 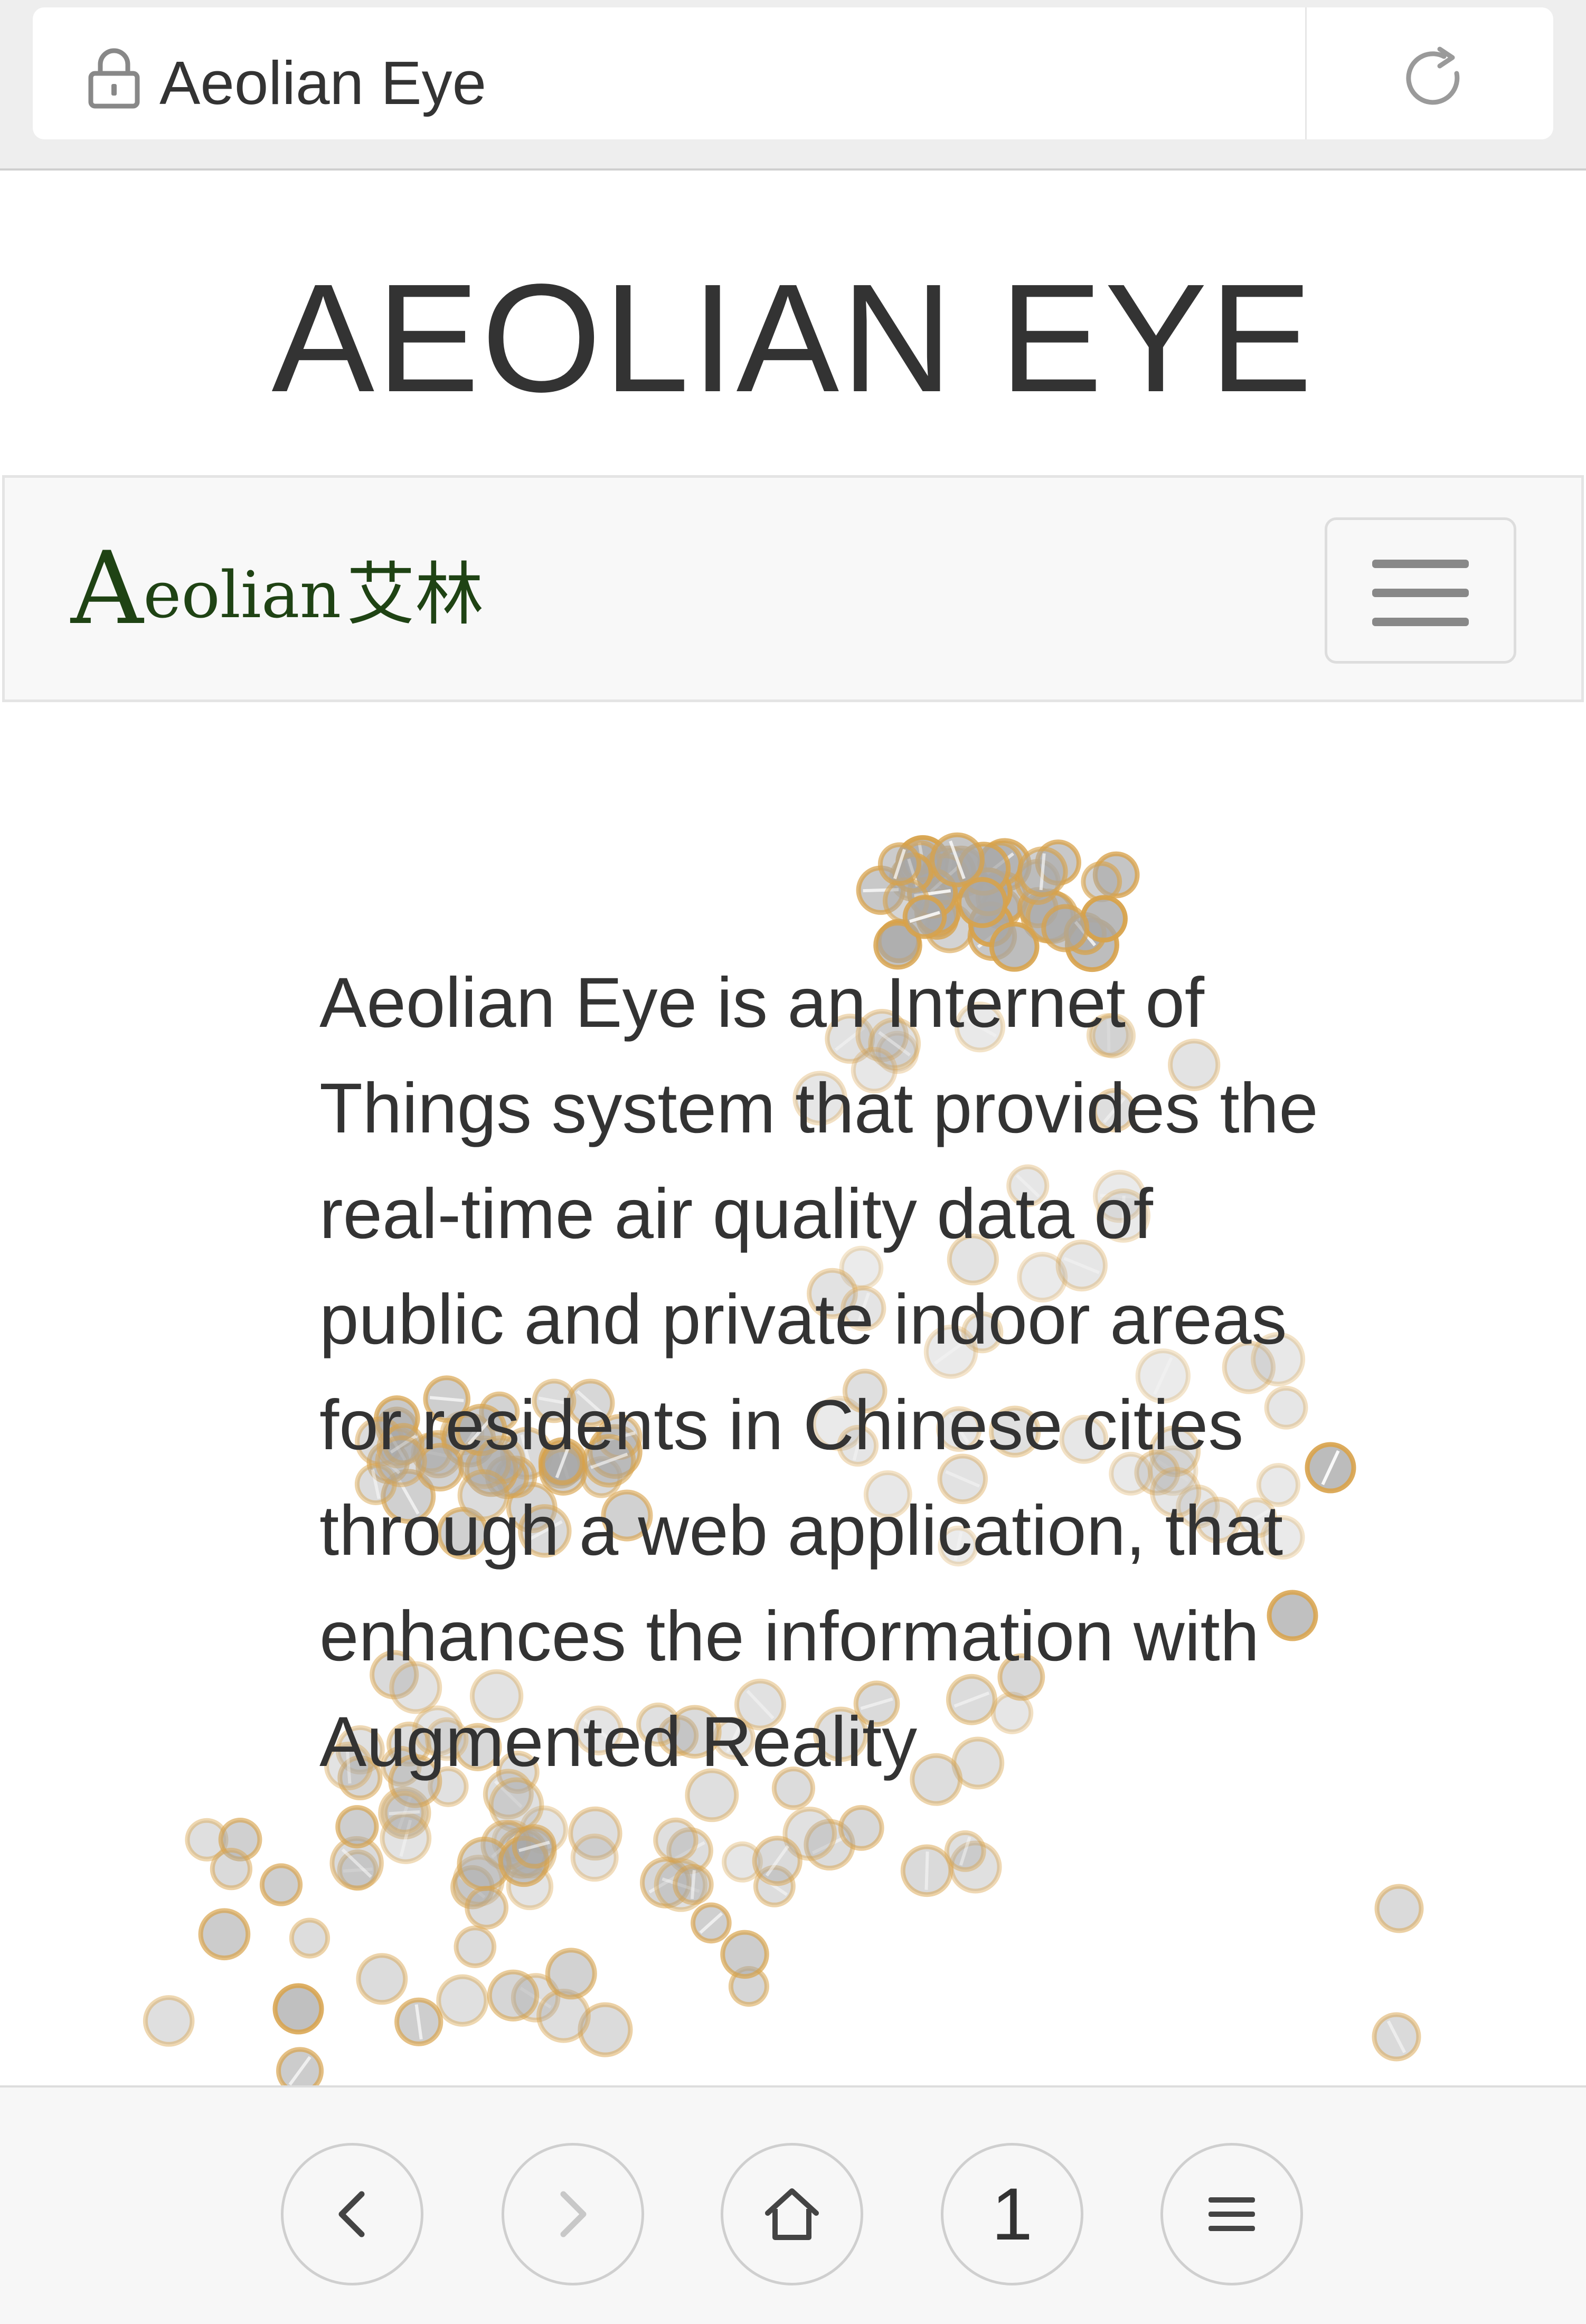 I want to click on navbar: Aeolian 艾林, so click(x=793, y=588).